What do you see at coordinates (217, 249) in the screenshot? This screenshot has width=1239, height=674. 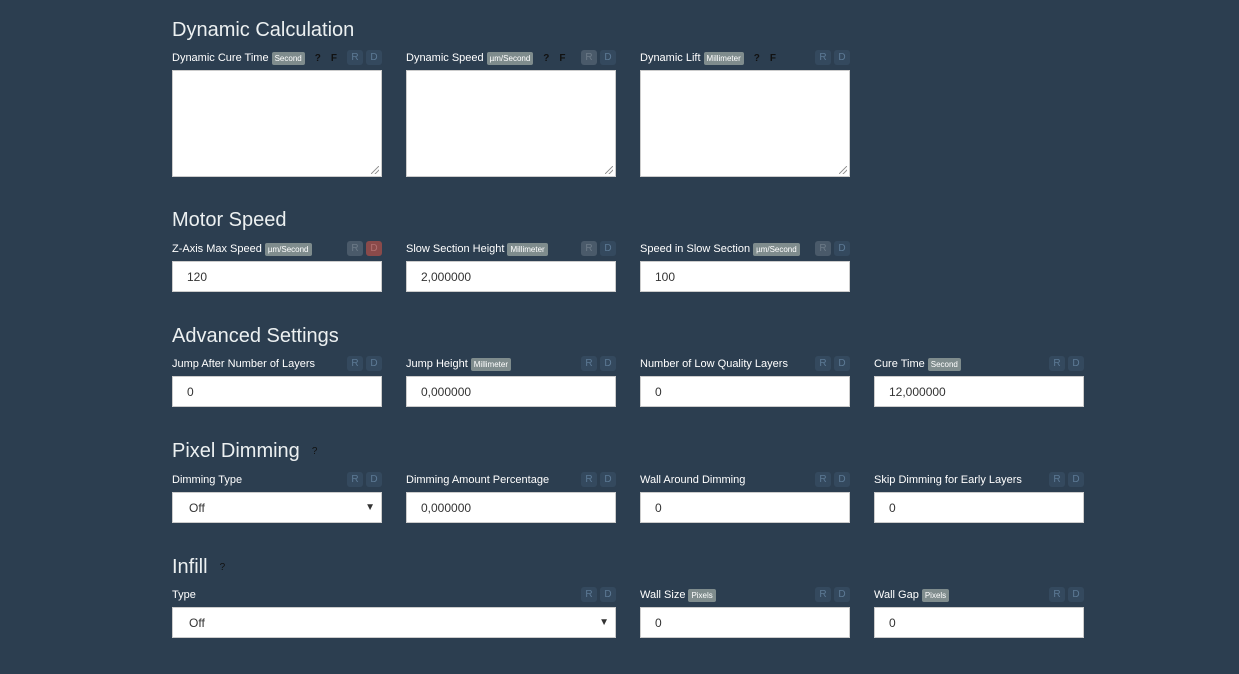 I see `field-label: Z-Axis Max Speed` at bounding box center [217, 249].